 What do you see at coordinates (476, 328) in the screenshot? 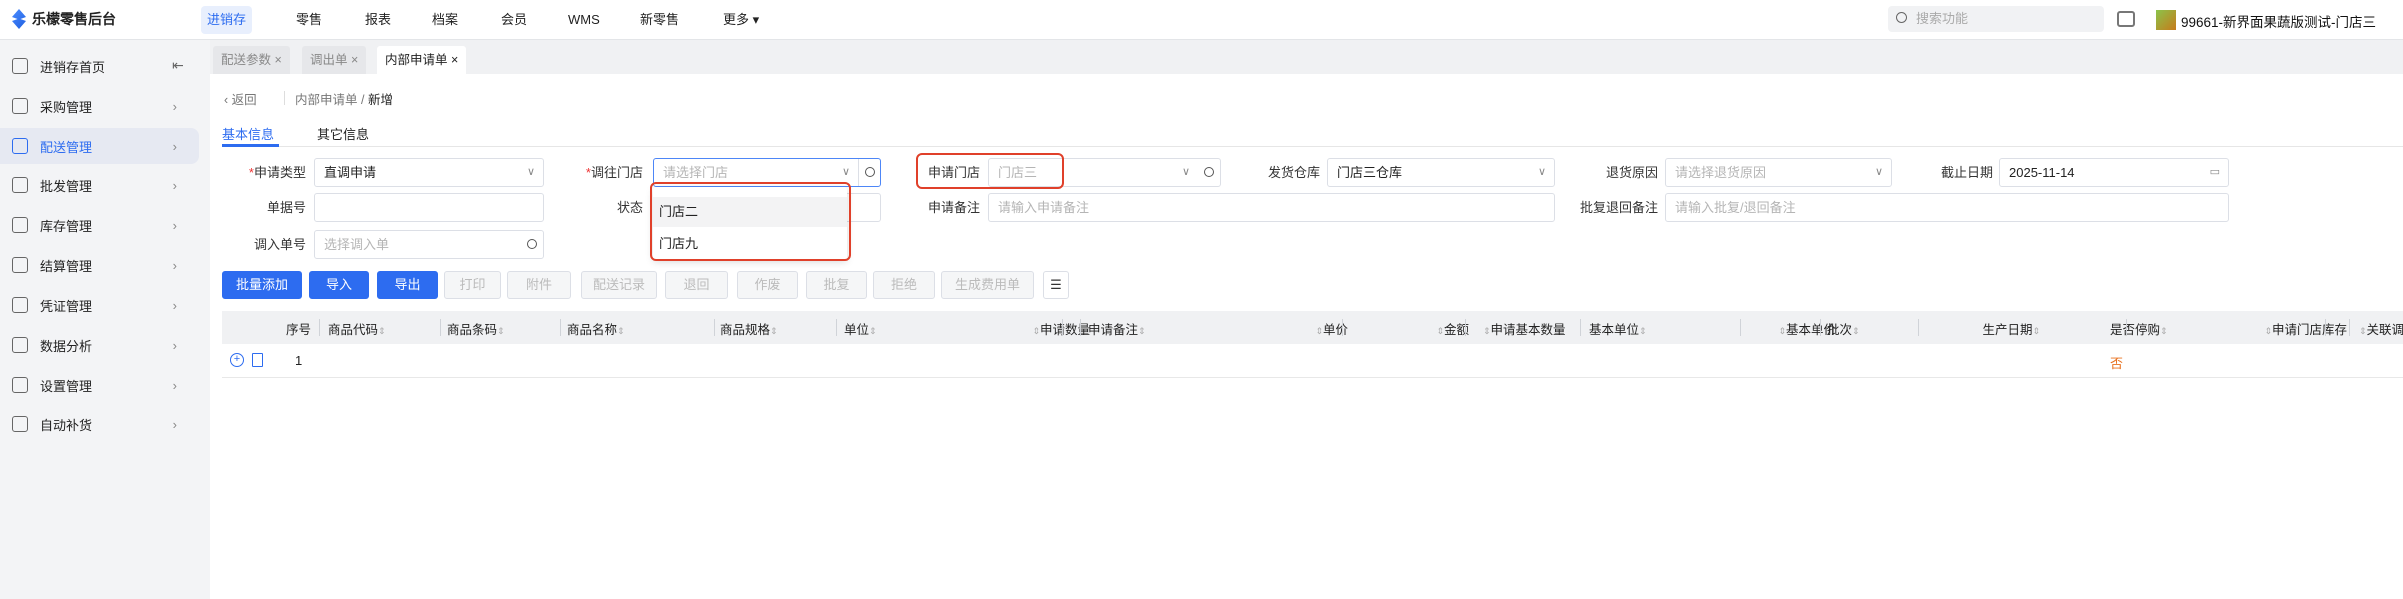
I see `table-column-header: 商品条码⇕` at bounding box center [476, 328].